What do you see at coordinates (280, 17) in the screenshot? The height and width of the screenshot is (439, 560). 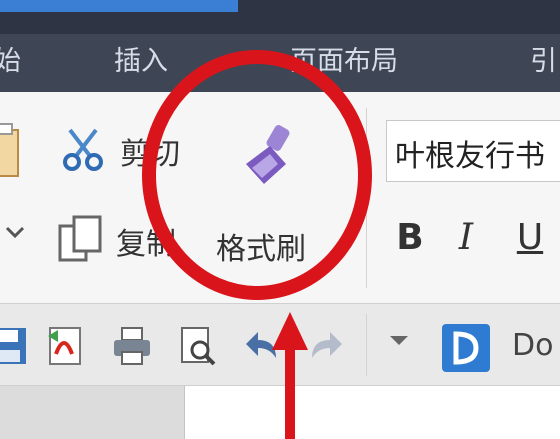 I see `title-bar` at bounding box center [280, 17].